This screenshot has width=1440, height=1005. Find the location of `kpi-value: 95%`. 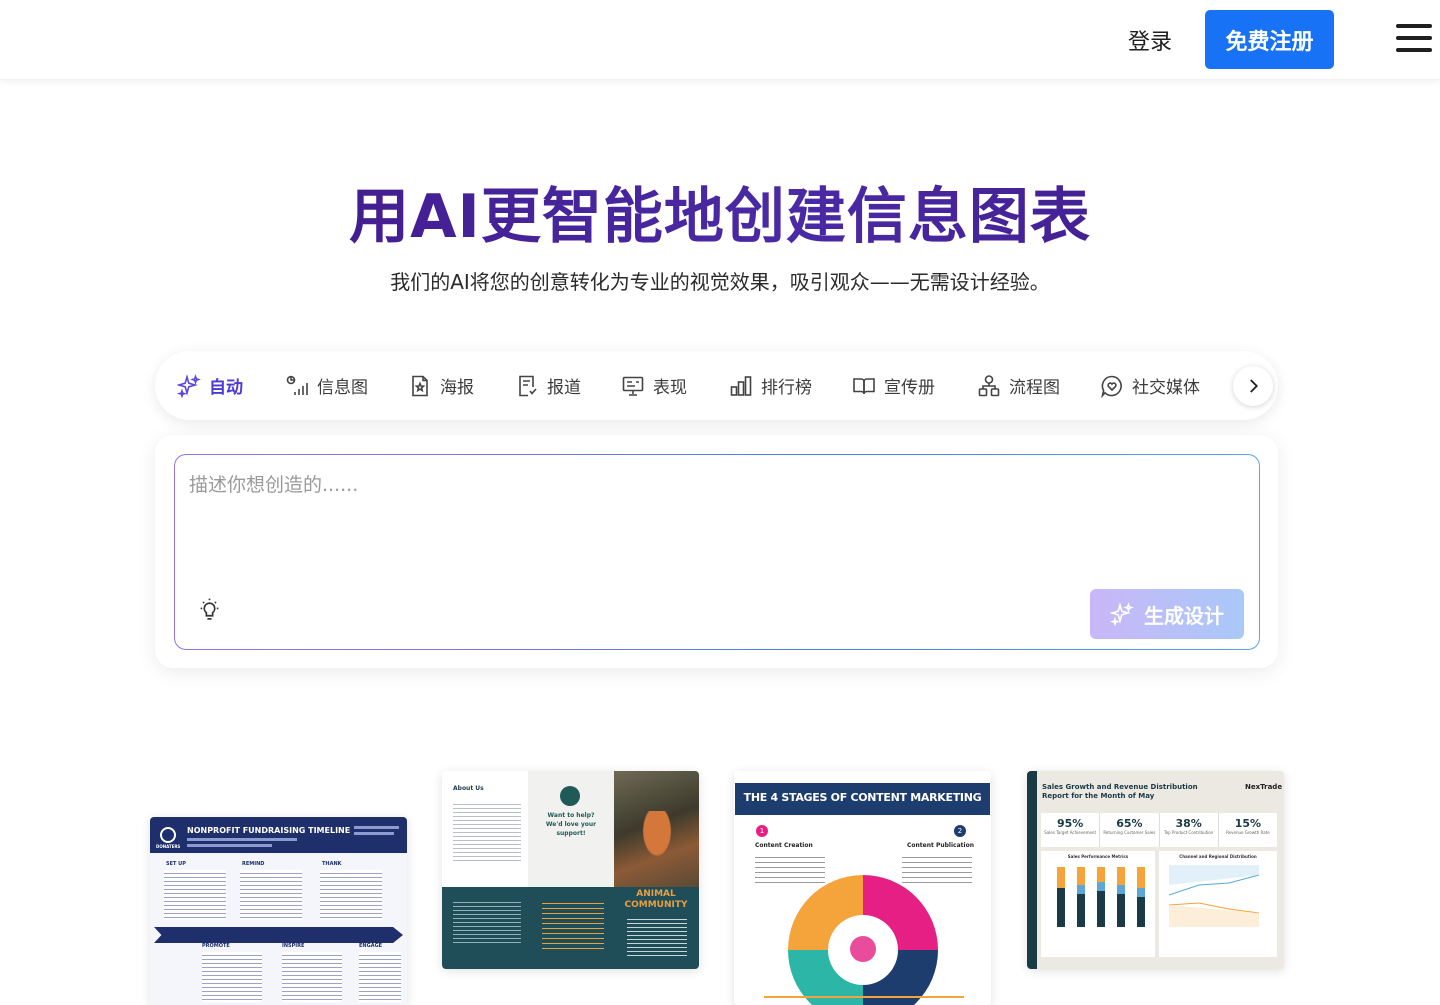

kpi-value: 95% is located at coordinates (1070, 823).